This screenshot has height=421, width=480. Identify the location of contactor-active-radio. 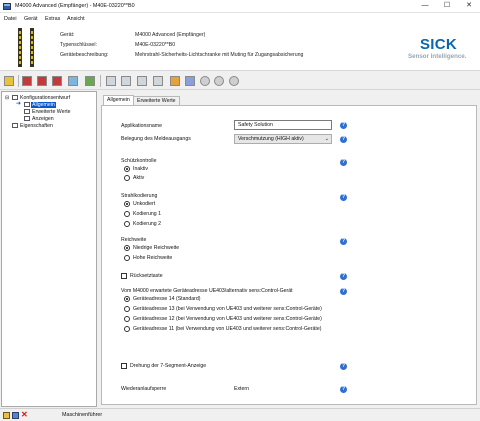
(127, 178).